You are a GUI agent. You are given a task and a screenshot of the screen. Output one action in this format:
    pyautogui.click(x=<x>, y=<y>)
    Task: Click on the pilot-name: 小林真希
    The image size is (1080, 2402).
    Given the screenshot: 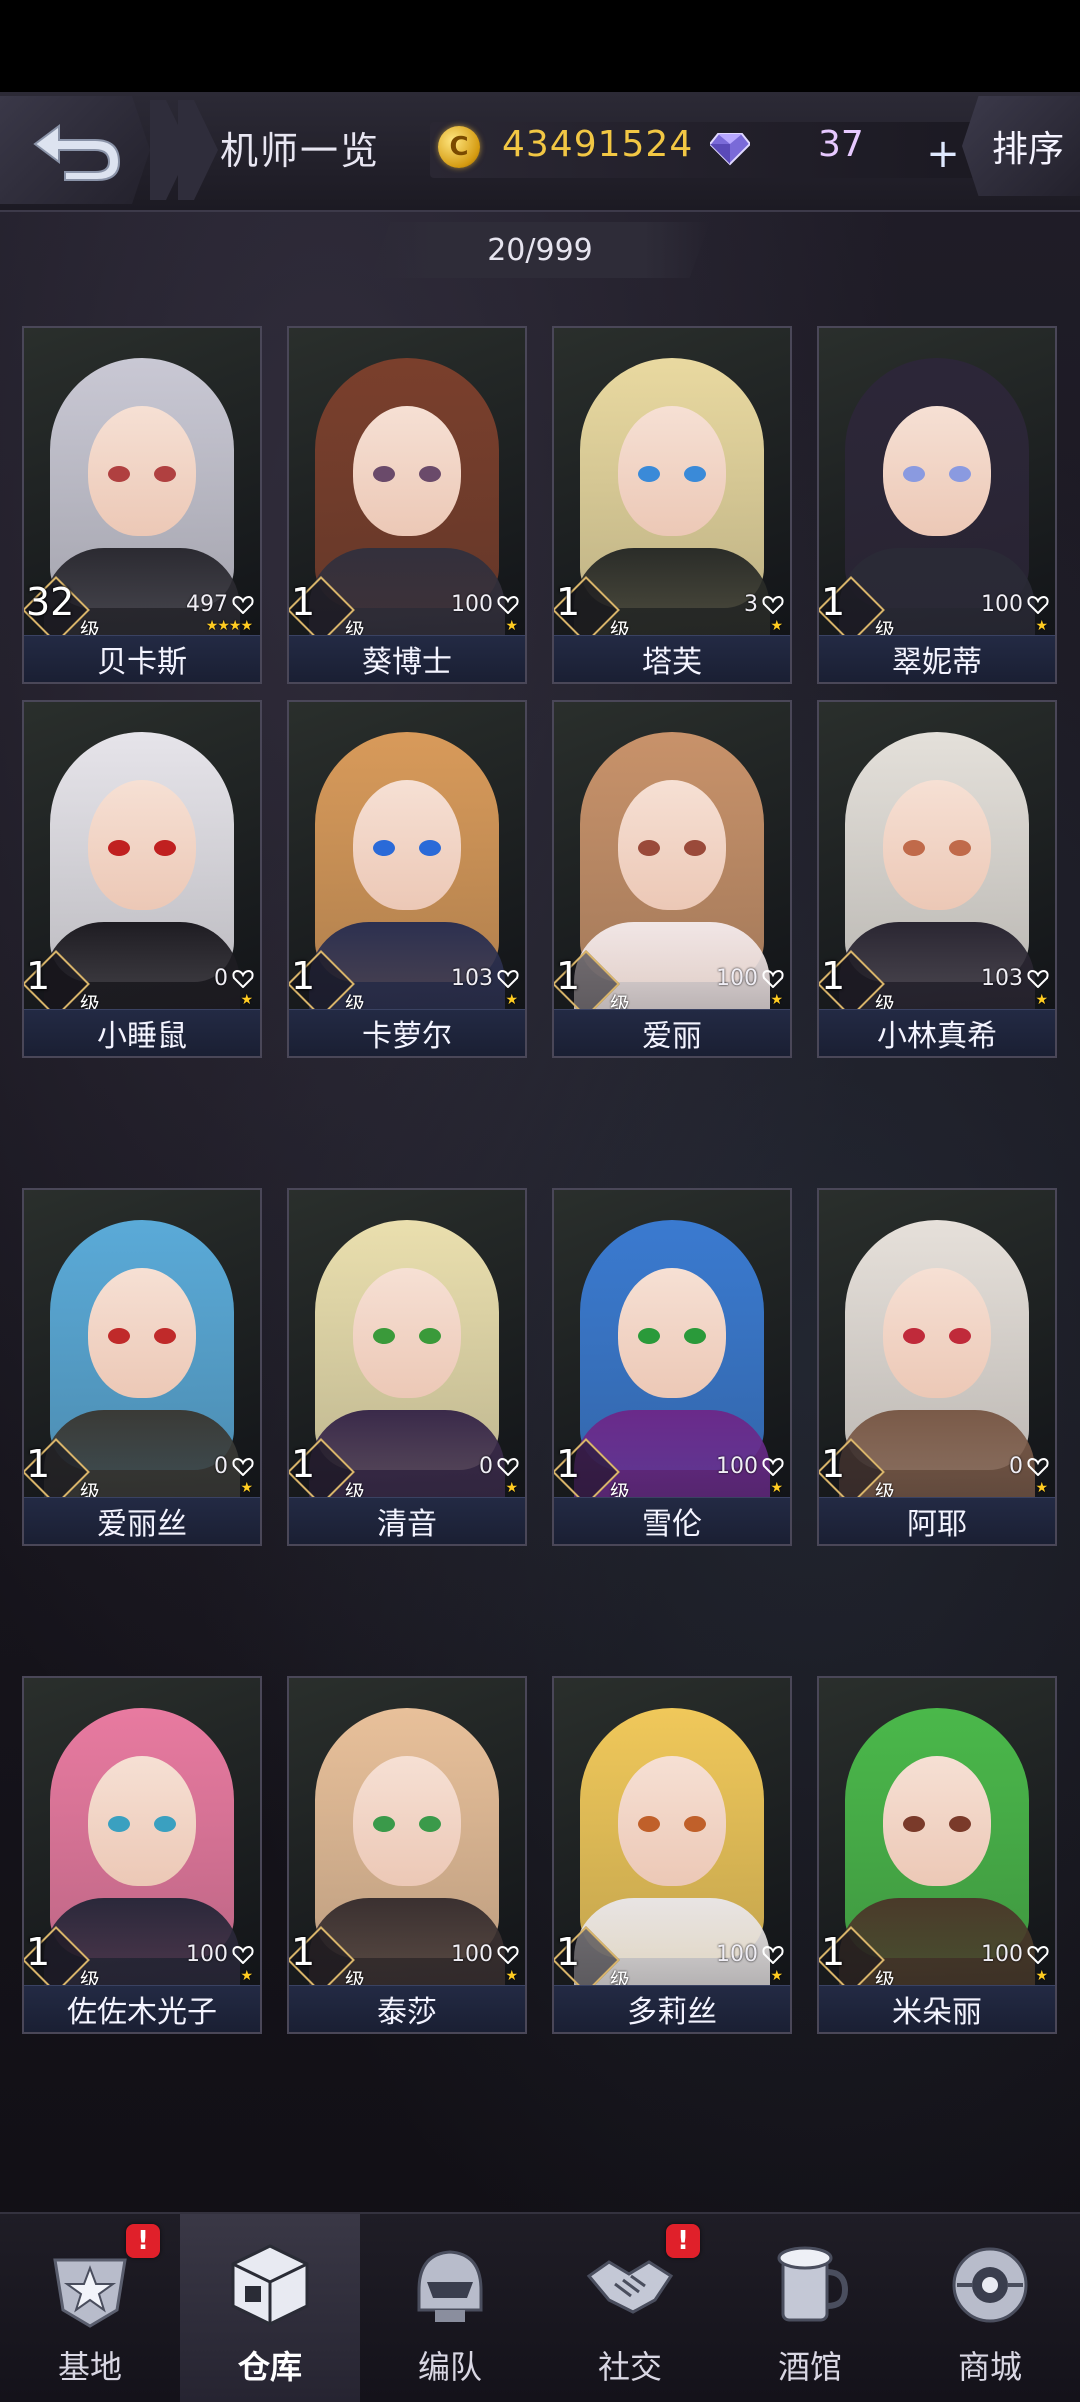 What is the action you would take?
    pyautogui.click(x=937, y=1032)
    